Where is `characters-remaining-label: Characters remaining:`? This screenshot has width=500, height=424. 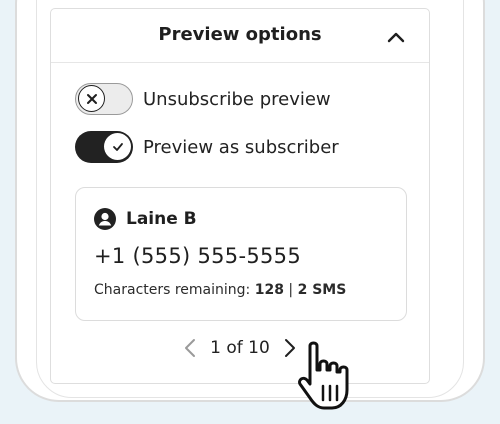 characters-remaining-label: Characters remaining: is located at coordinates (172, 290).